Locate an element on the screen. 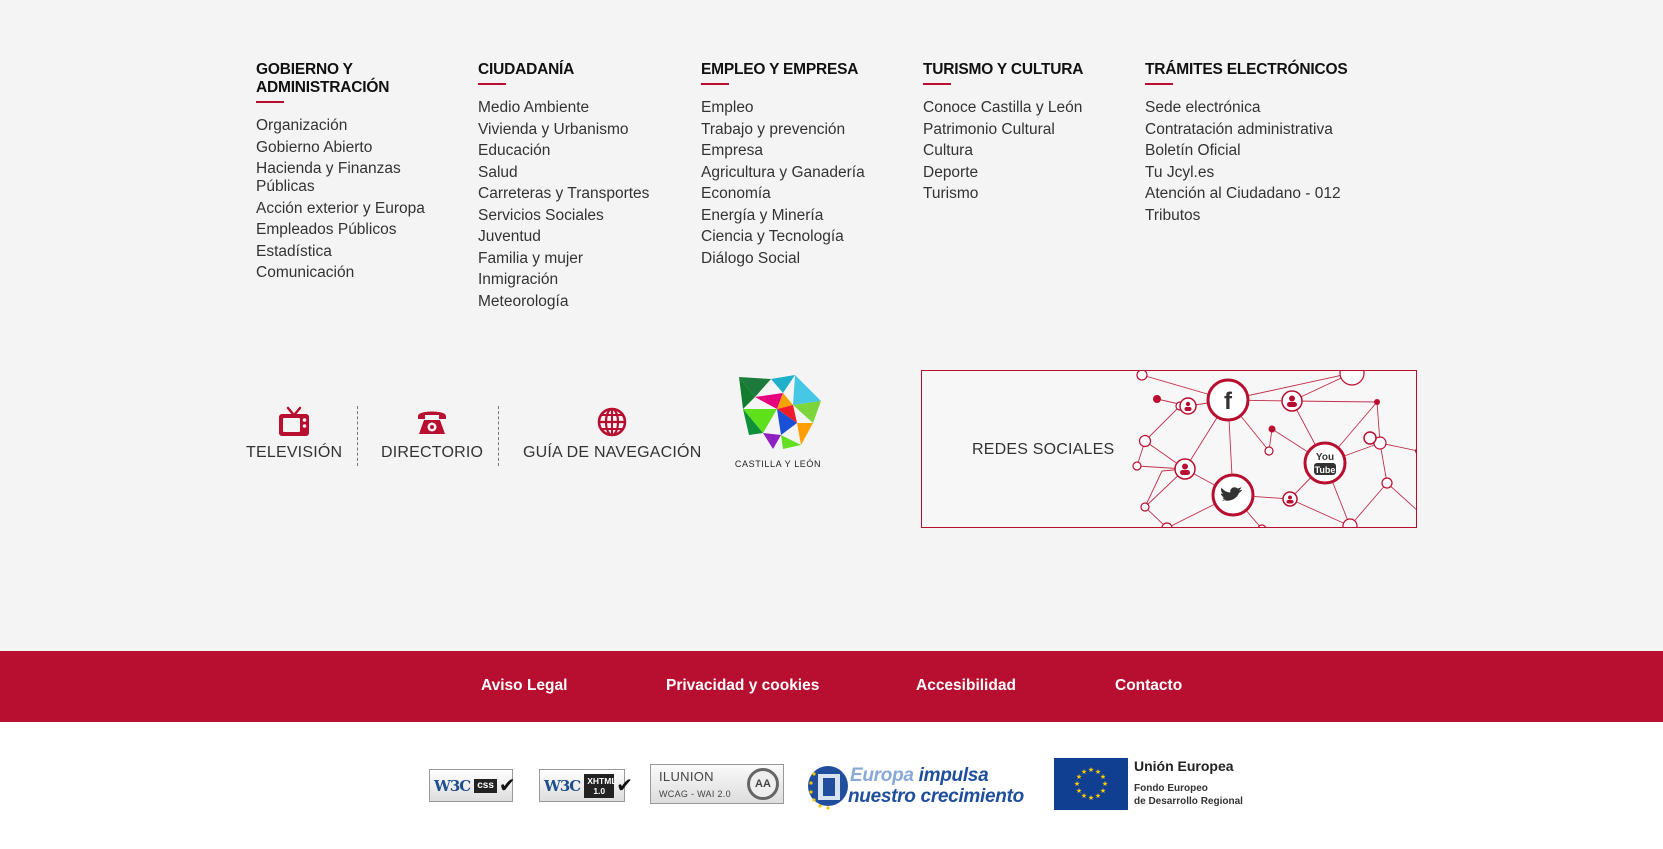 This screenshot has height=849, width=1663. link-dialogo-social: Diálogo Social is located at coordinates (808, 259).